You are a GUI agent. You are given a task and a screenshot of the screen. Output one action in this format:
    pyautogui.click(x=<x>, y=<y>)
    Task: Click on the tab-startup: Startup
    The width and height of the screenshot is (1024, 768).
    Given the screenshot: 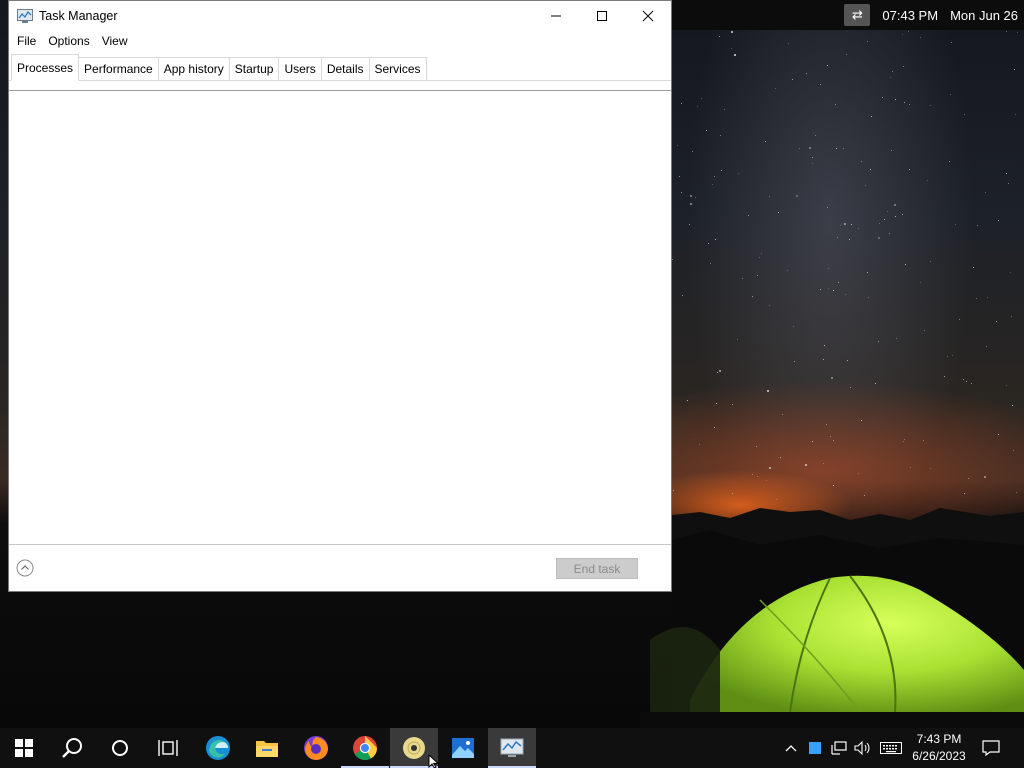 What is the action you would take?
    pyautogui.click(x=254, y=68)
    